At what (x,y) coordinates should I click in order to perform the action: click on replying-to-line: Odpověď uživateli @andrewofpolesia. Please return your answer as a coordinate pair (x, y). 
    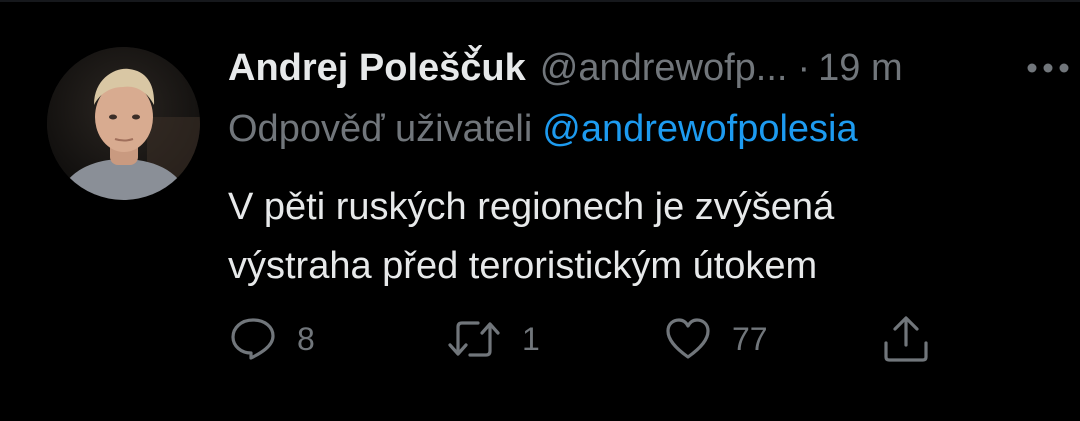
    Looking at the image, I should click on (543, 129).